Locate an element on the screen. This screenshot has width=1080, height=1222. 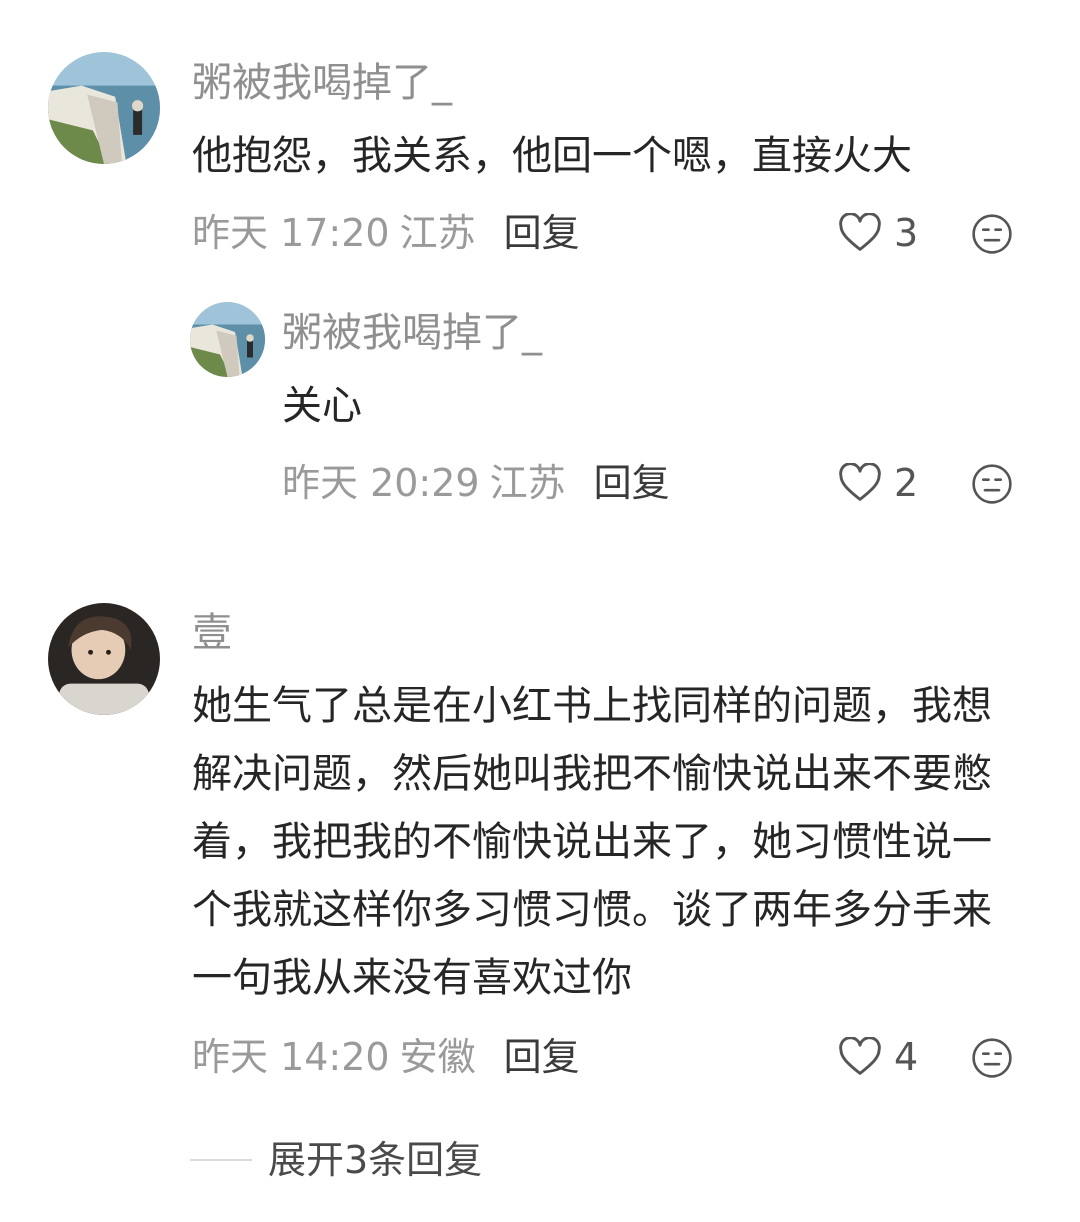
expand-replies-label: 展开3条回复 is located at coordinates (375, 1160).